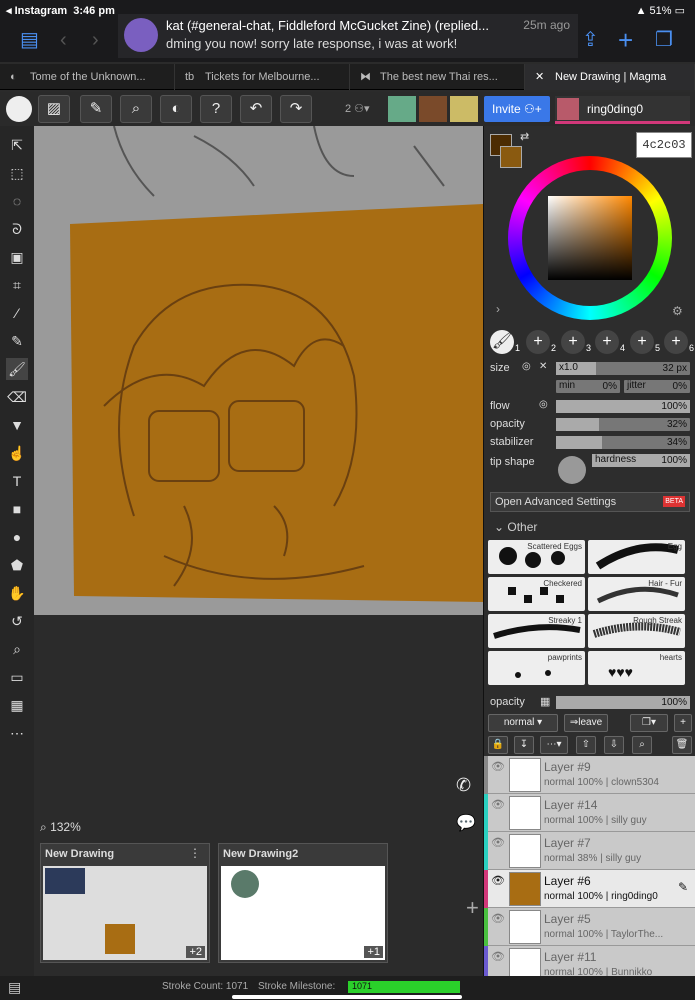  Describe the element at coordinates (636, 594) in the screenshot. I see `brush-preset: Hair - Fur` at that location.